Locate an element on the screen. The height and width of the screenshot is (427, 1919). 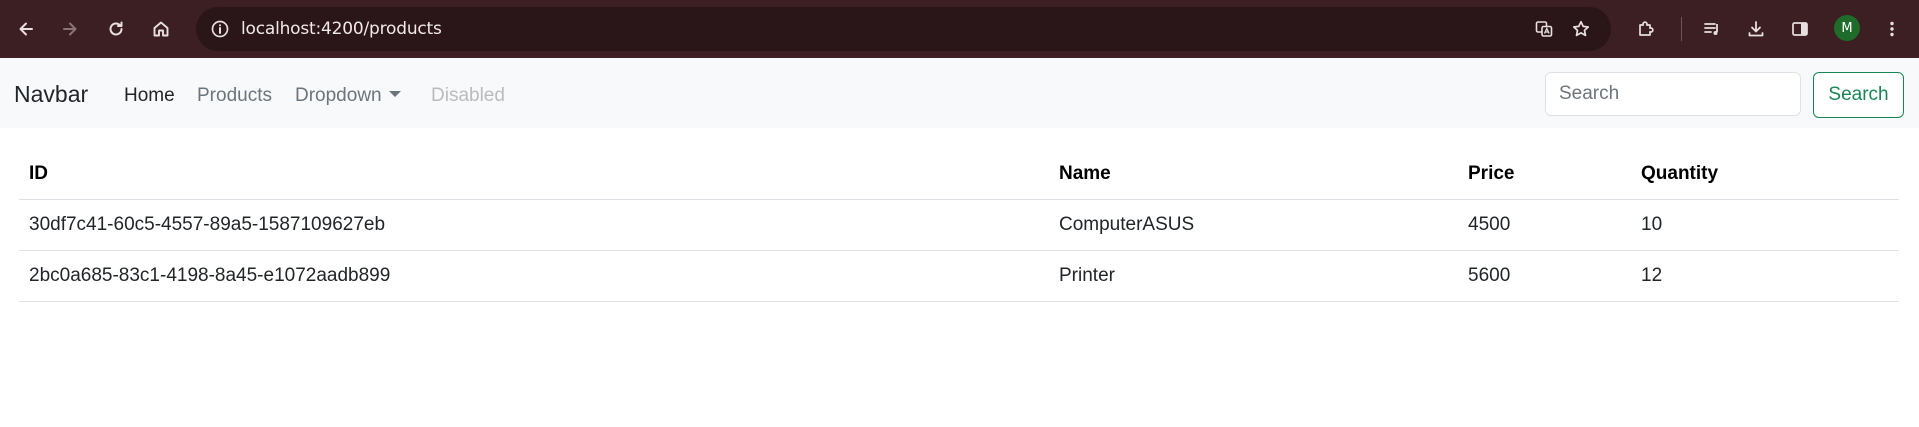
extensions-puzzle-icon is located at coordinates (1646, 29).